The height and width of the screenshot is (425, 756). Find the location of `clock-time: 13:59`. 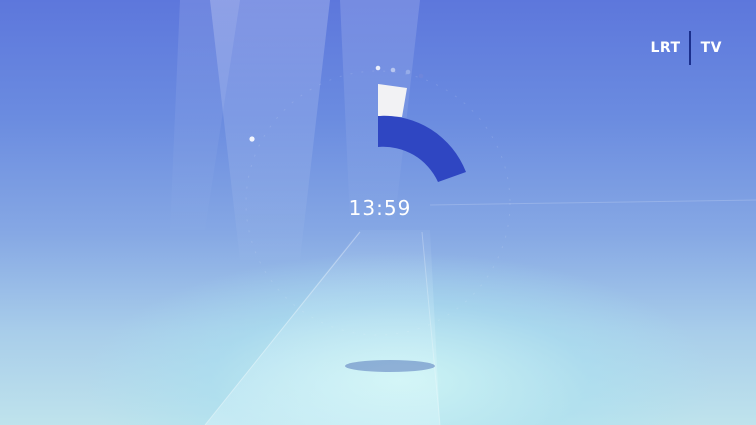

clock-time: 13:59 is located at coordinates (380, 208).